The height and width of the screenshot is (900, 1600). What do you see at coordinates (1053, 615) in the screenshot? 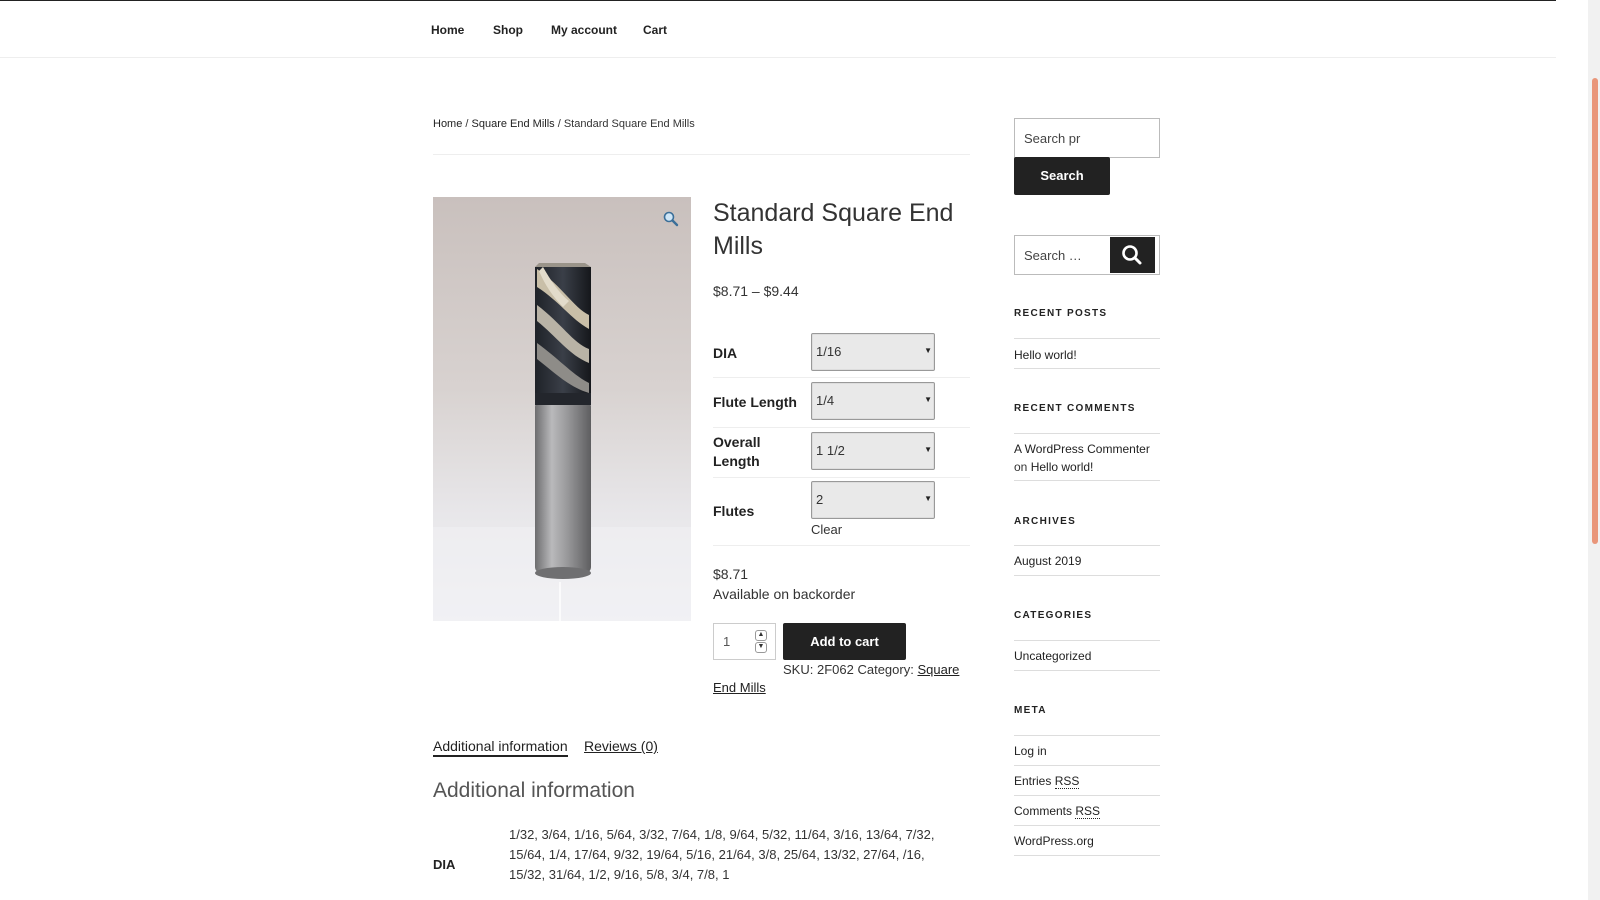
I see `categories-title: CATEGORIES` at bounding box center [1053, 615].